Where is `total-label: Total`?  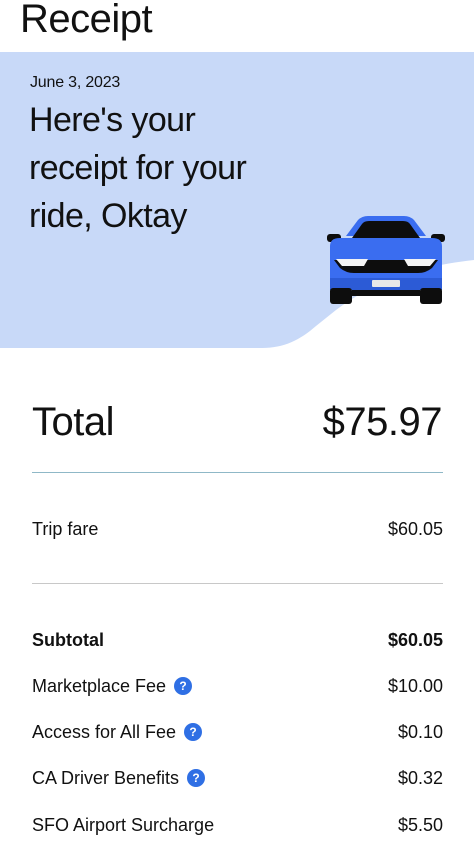 total-label: Total is located at coordinates (73, 422).